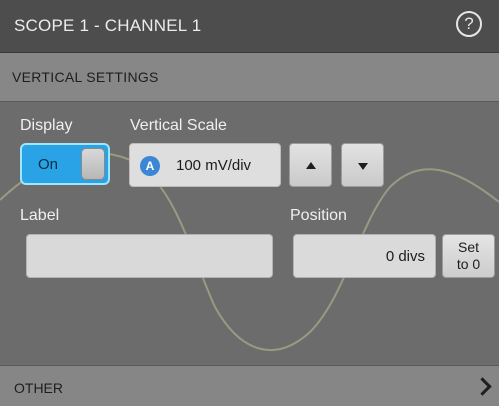 This screenshot has height=406, width=499. I want to click on set-to-zero-button: Set to 0, so click(468, 256).